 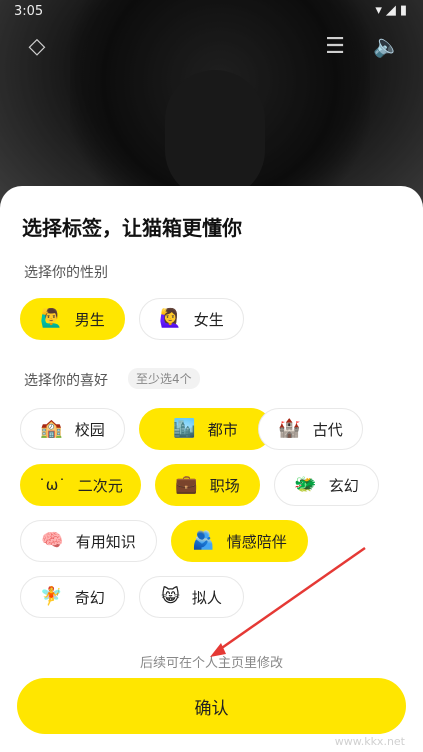 I want to click on arrow-shaft, so click(x=290, y=600).